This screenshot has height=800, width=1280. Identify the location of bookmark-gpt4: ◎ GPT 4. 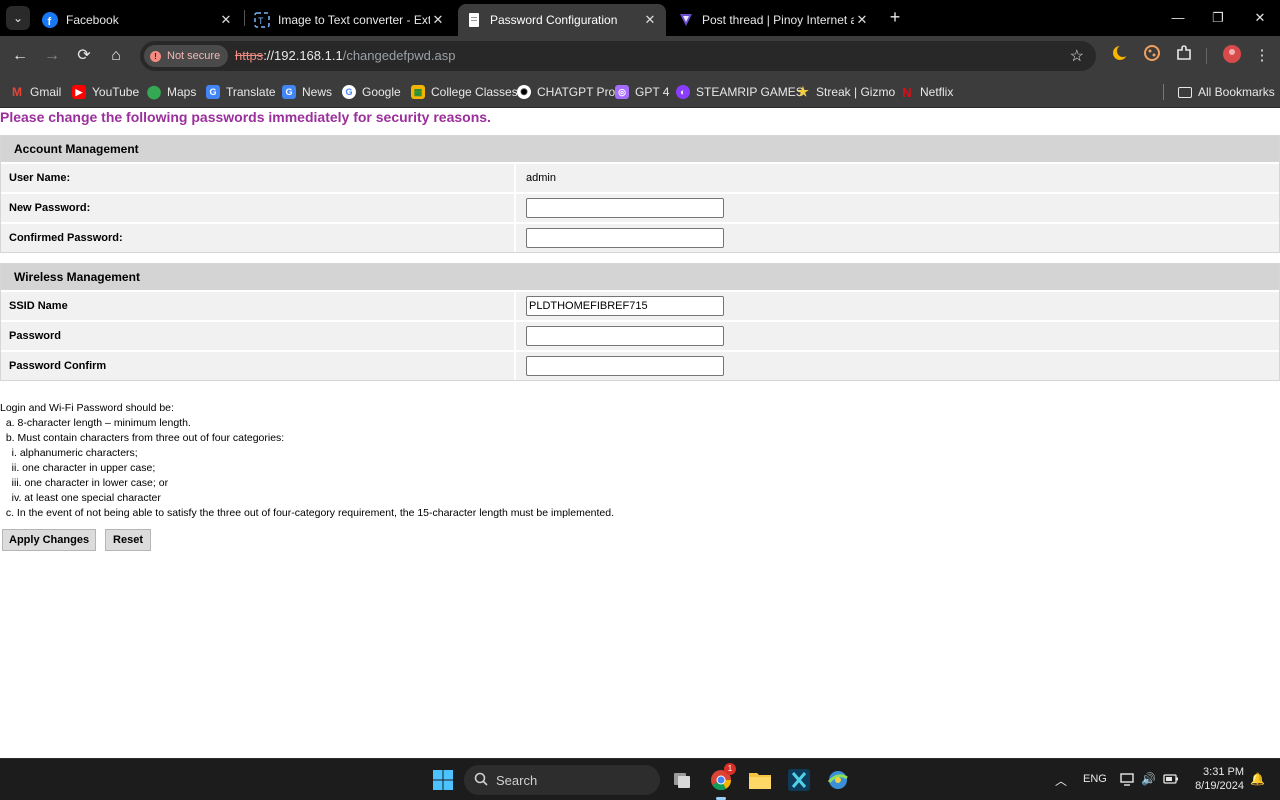
(642, 92).